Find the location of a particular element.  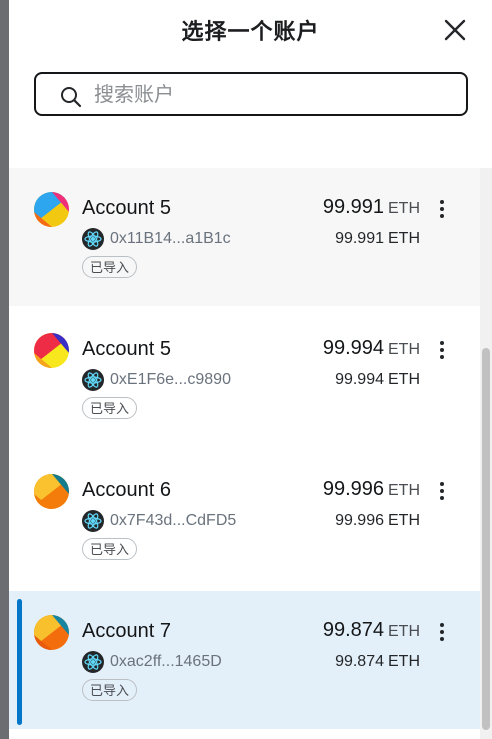

account-balance: 99.994 ETH is located at coordinates (371, 348).